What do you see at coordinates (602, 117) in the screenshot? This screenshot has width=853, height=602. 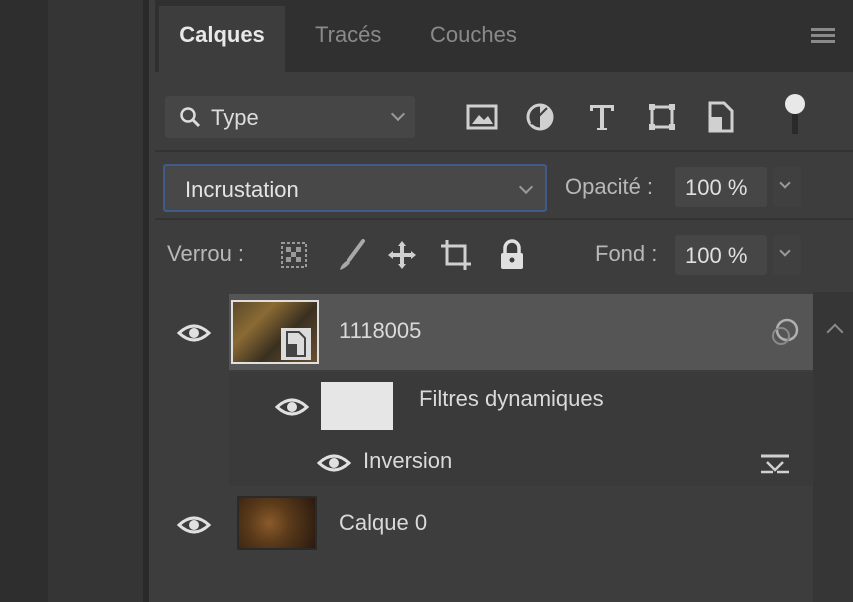 I see `text-filter-icon` at bounding box center [602, 117].